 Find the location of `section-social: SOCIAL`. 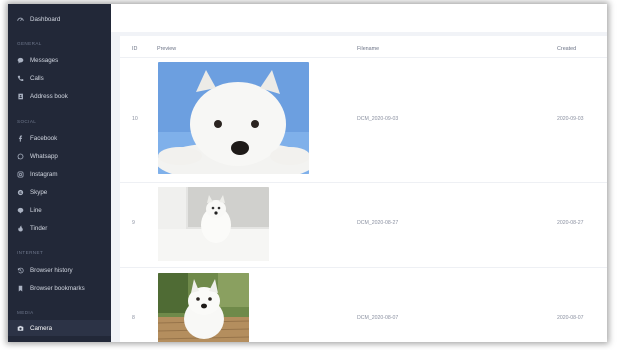

section-social: SOCIAL is located at coordinates (27, 121).